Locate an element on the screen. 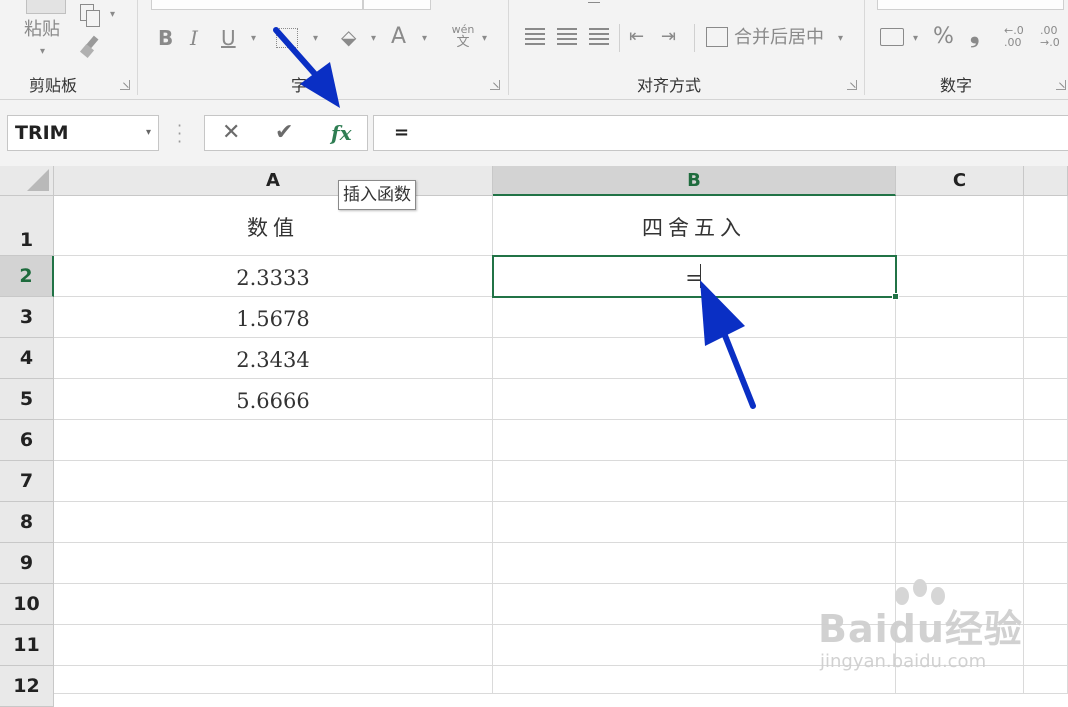  align-left-icon is located at coordinates (535, 38).